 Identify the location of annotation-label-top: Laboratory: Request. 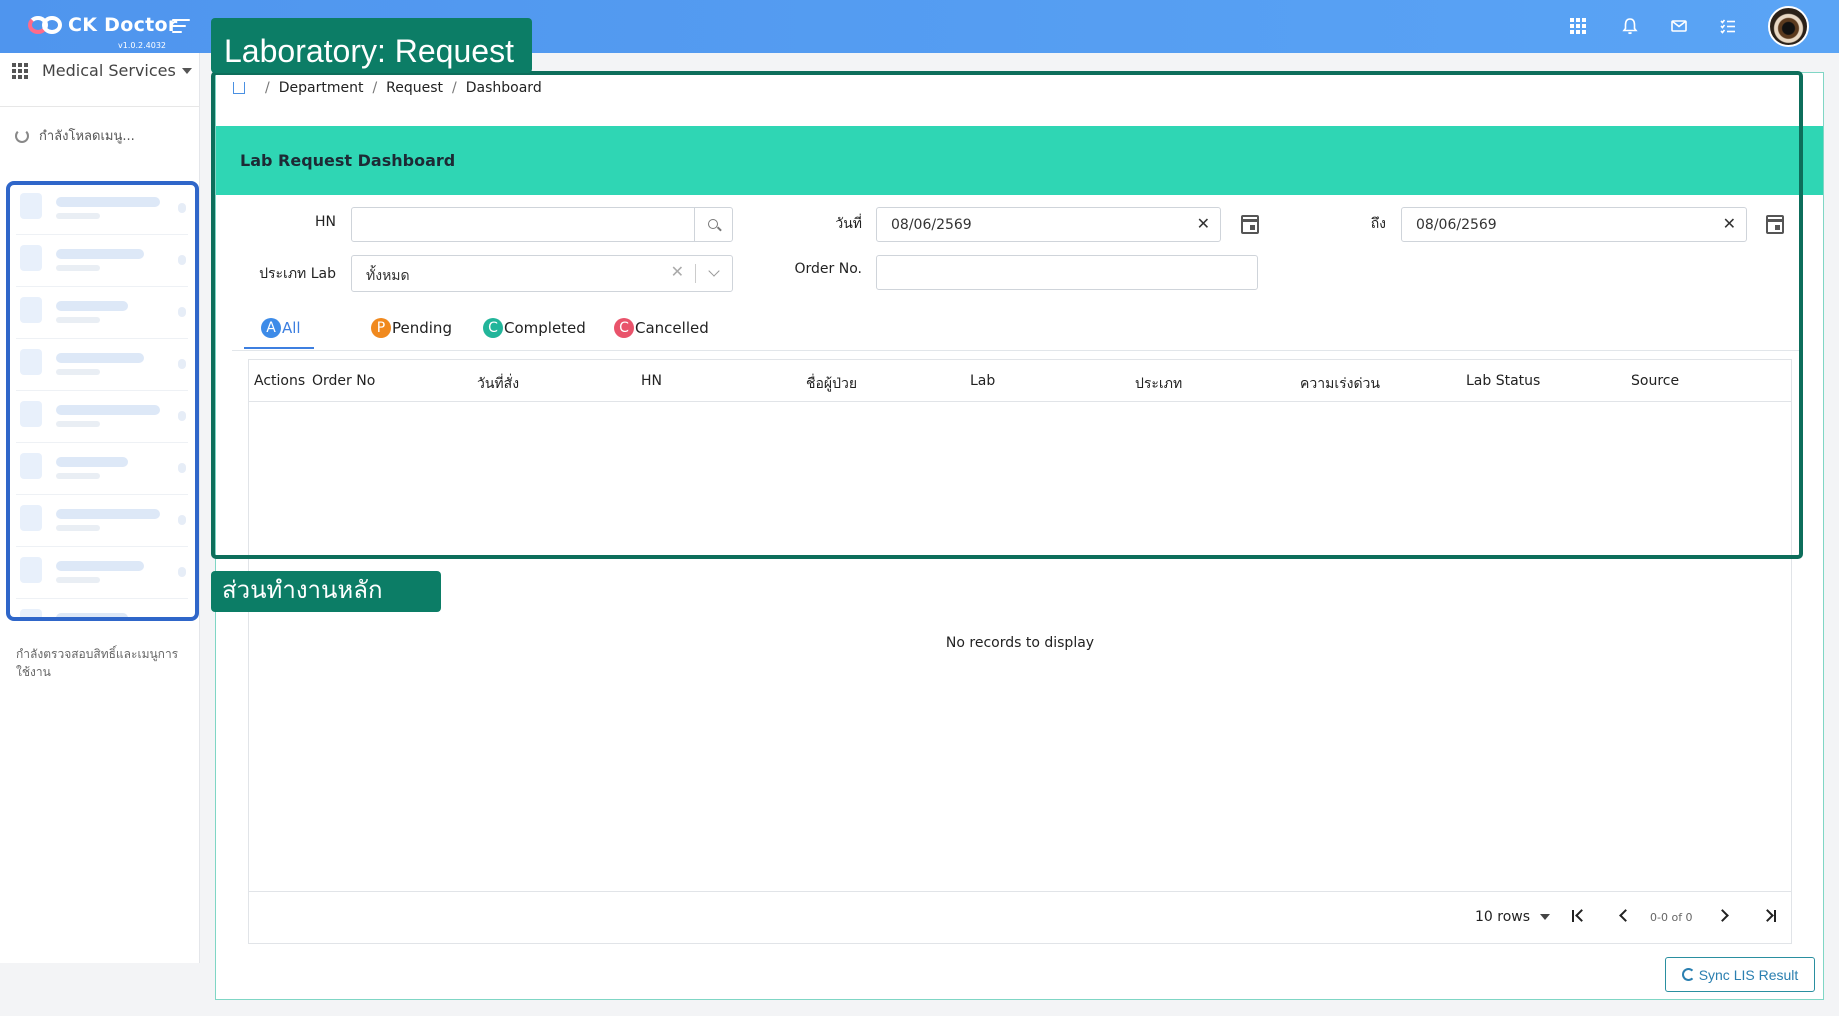
(371, 45).